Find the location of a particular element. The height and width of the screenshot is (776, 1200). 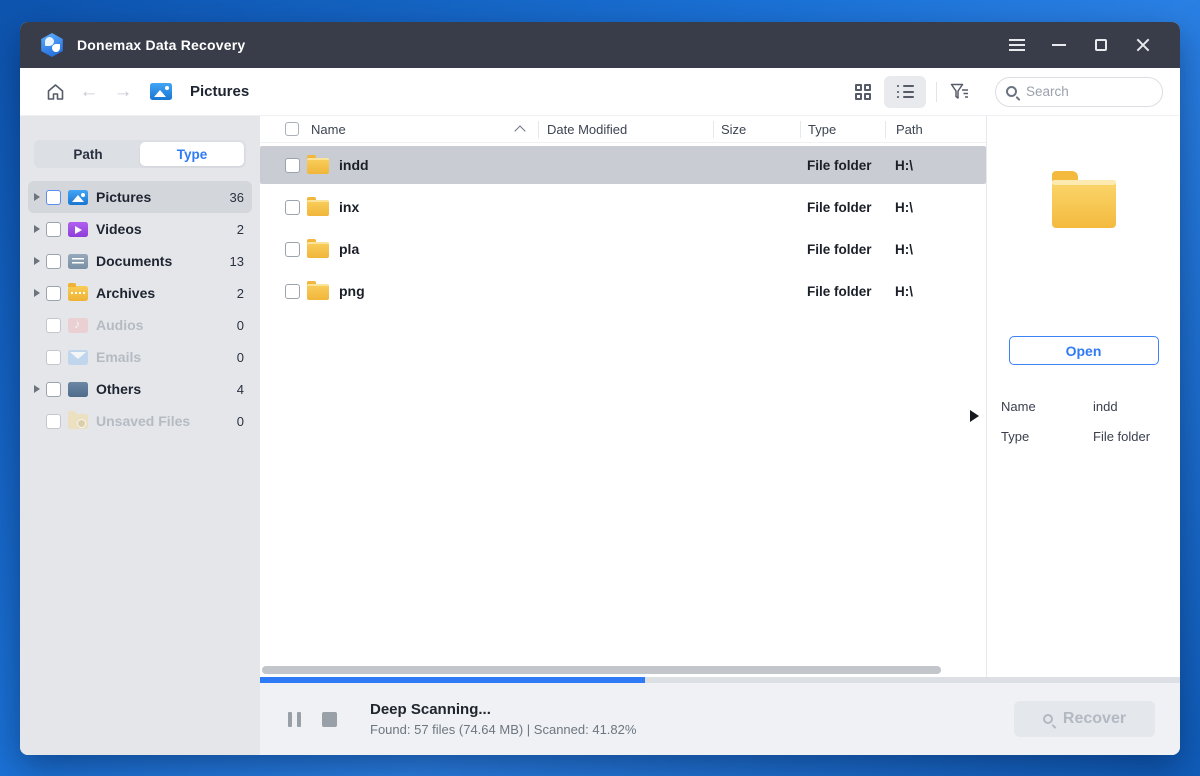

list-view-icon is located at coordinates (905, 91).